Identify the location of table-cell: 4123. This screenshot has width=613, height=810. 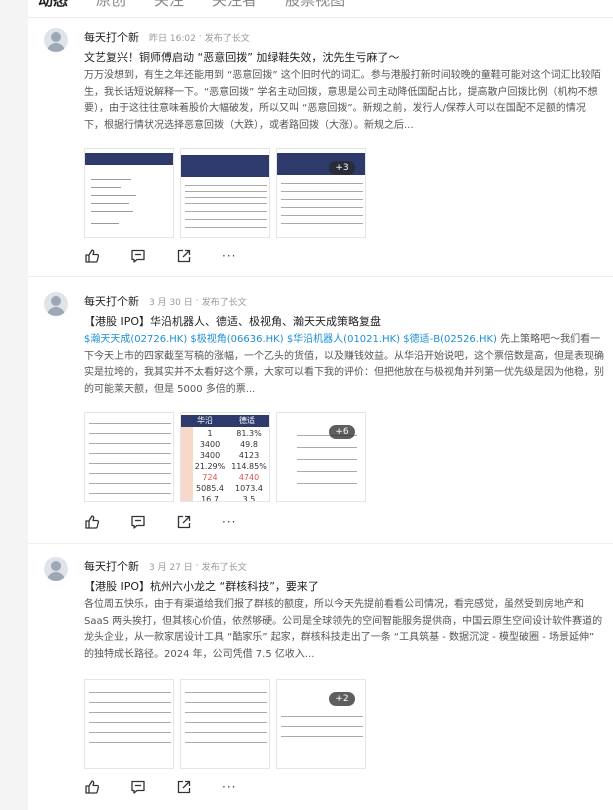
(249, 455).